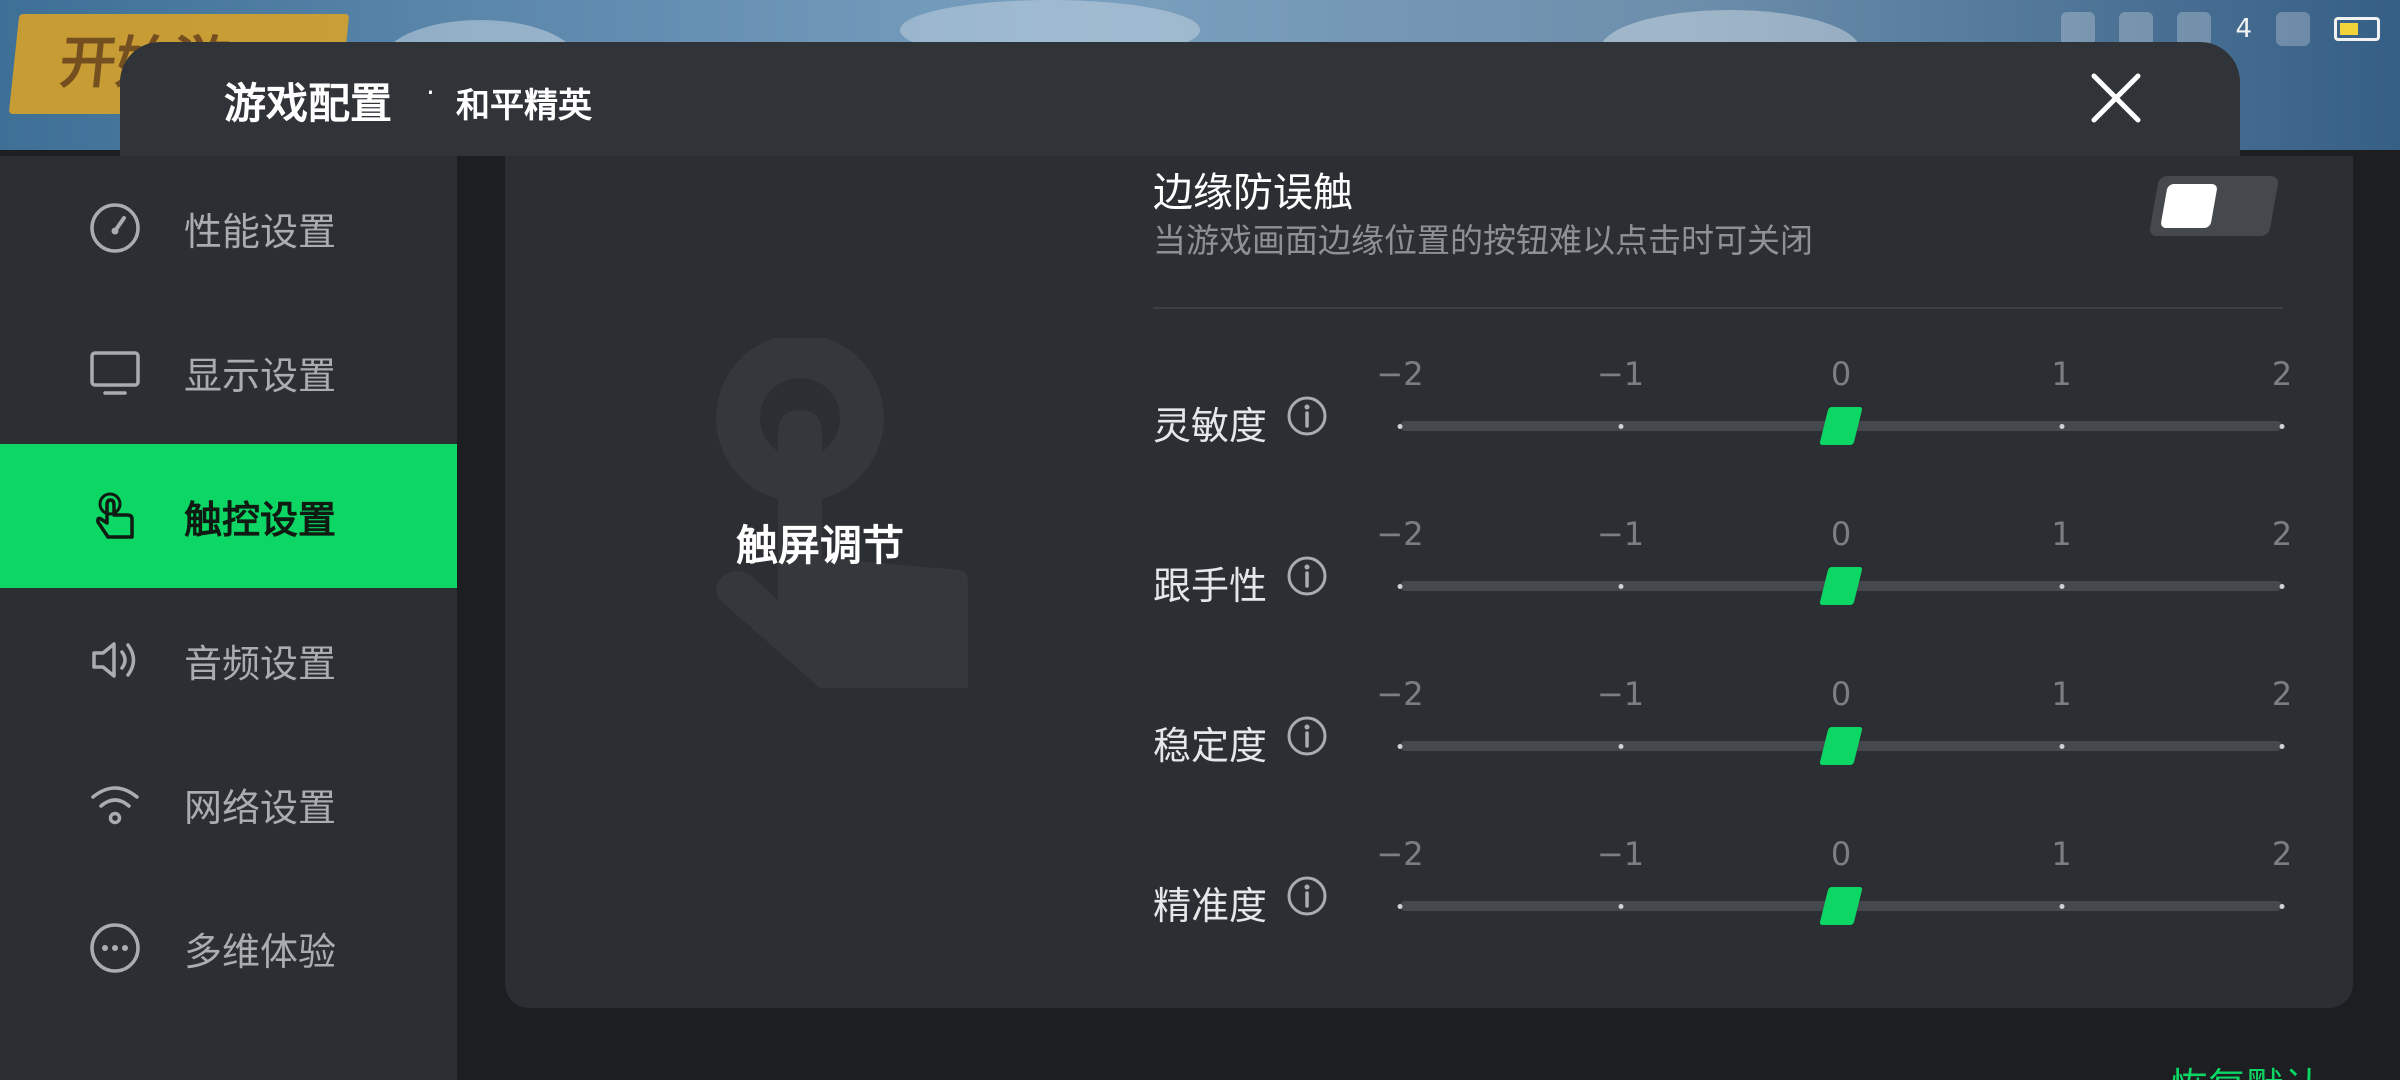 The height and width of the screenshot is (1080, 2400). I want to click on slider-label: 稳定度, so click(1210, 746).